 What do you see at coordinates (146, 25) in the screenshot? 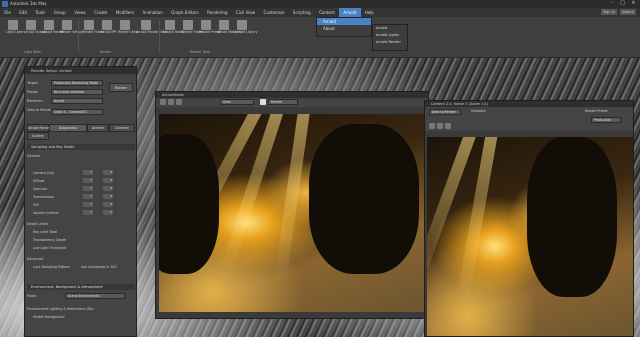
I see `render-view-icon` at bounding box center [146, 25].